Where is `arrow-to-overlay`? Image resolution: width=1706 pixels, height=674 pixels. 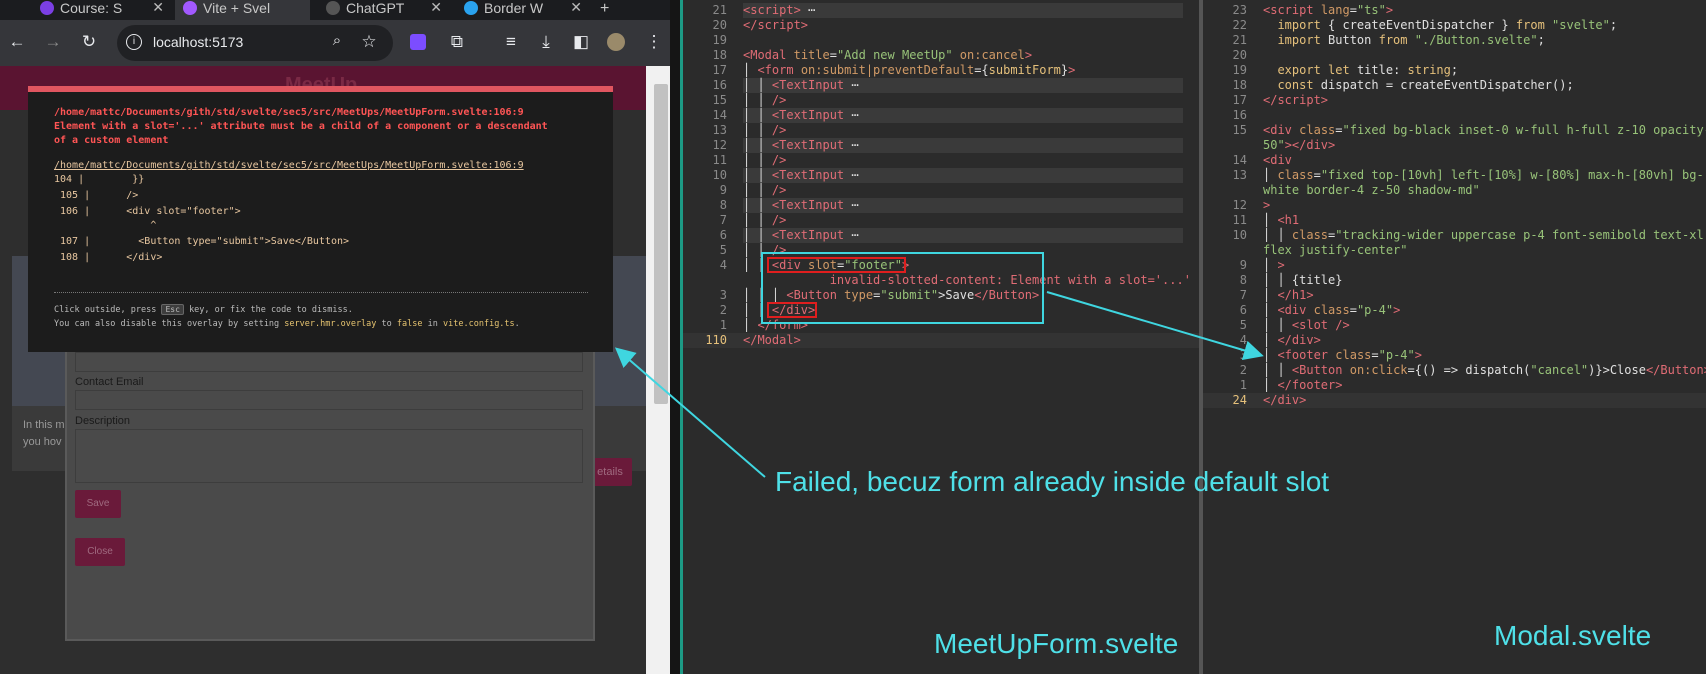 arrow-to-overlay is located at coordinates (690, 412).